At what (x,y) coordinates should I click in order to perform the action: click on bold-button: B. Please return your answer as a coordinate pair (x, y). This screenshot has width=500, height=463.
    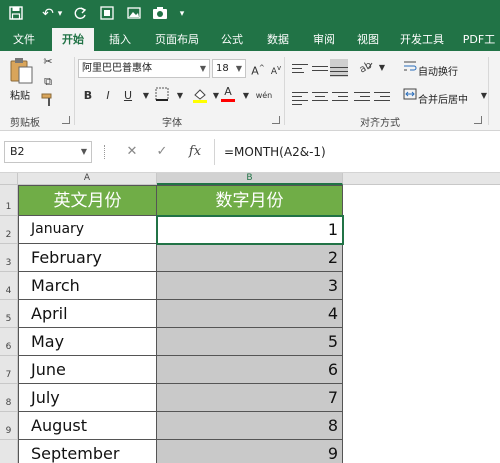
    Looking at the image, I should click on (88, 96).